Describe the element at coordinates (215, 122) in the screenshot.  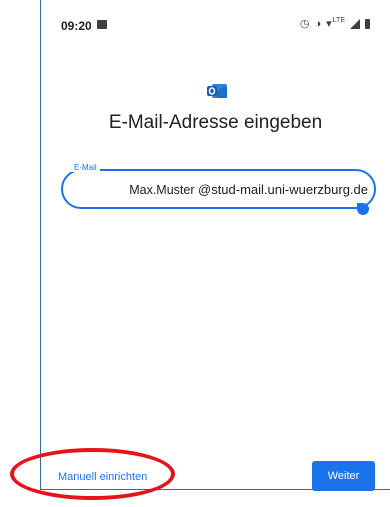
I see `page-title: E-Mail-Adresse eingeben` at that location.